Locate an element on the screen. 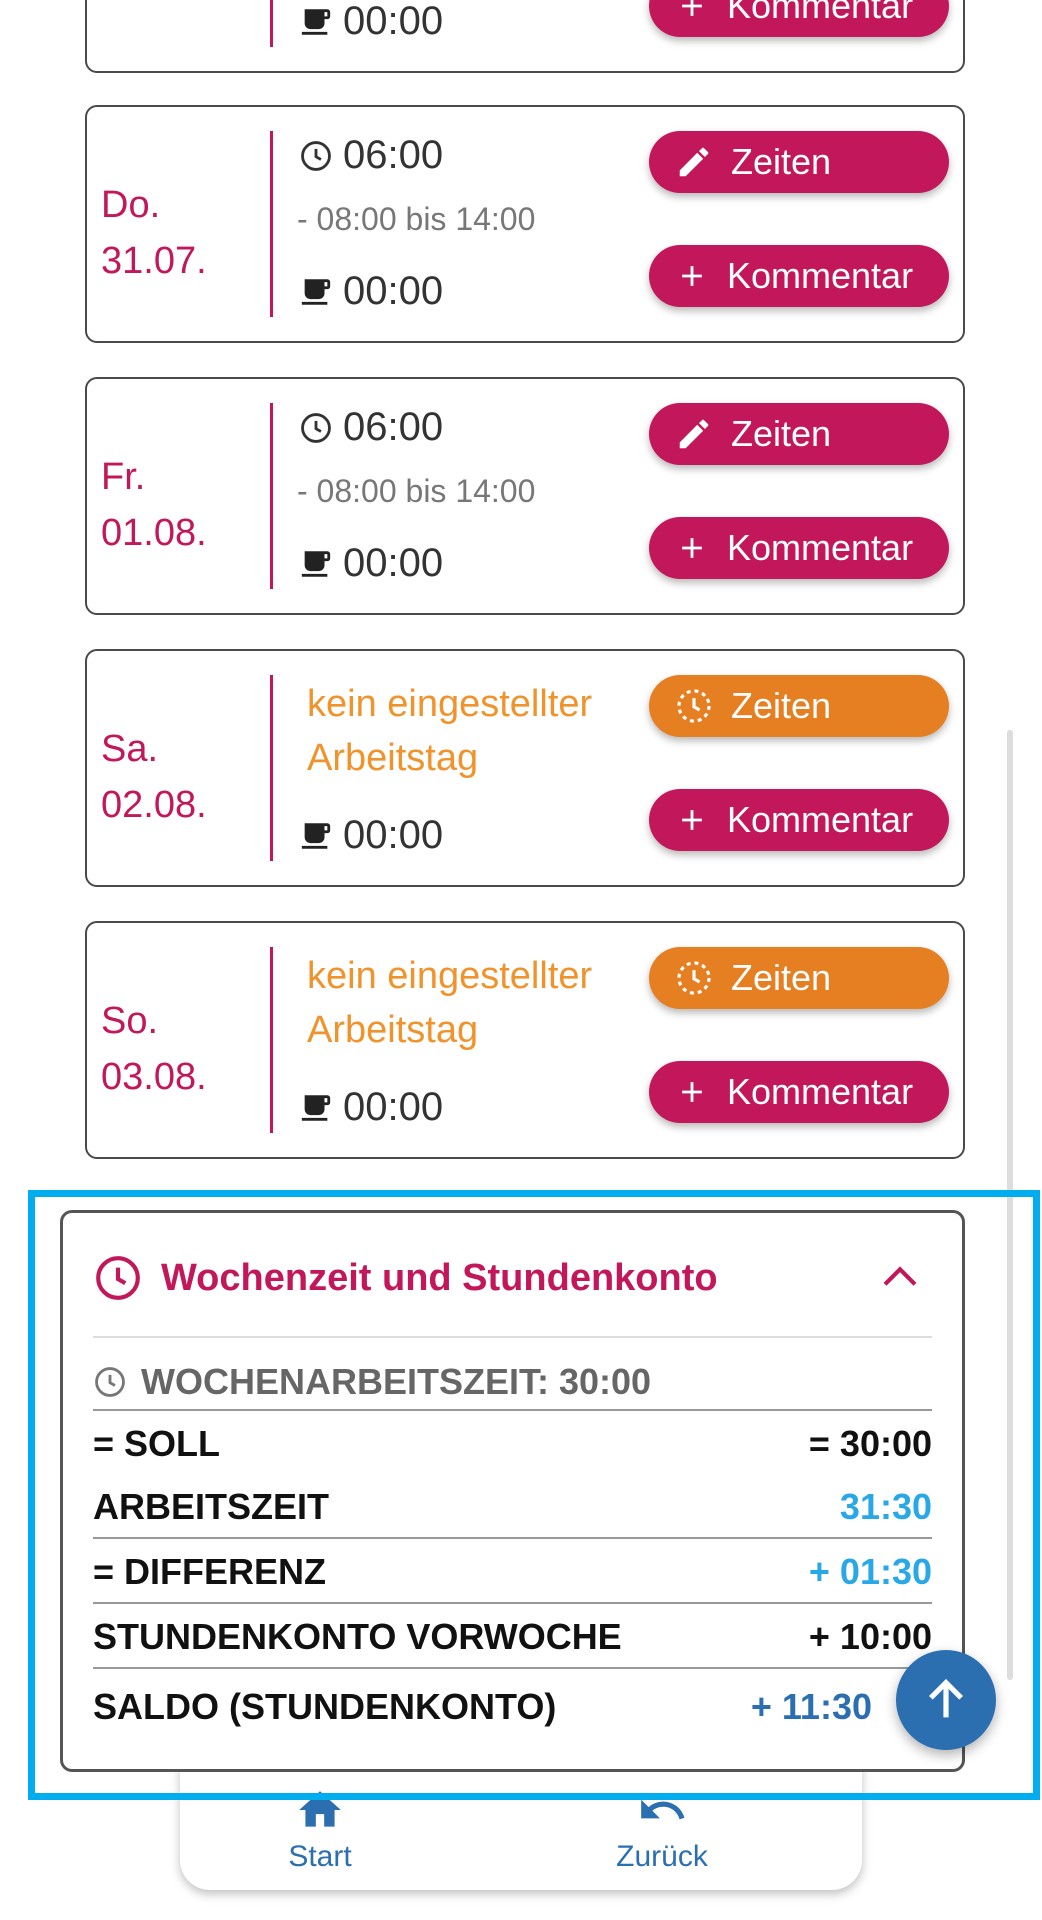 The width and height of the screenshot is (1042, 1920). scroll-top-button is located at coordinates (946, 1700).